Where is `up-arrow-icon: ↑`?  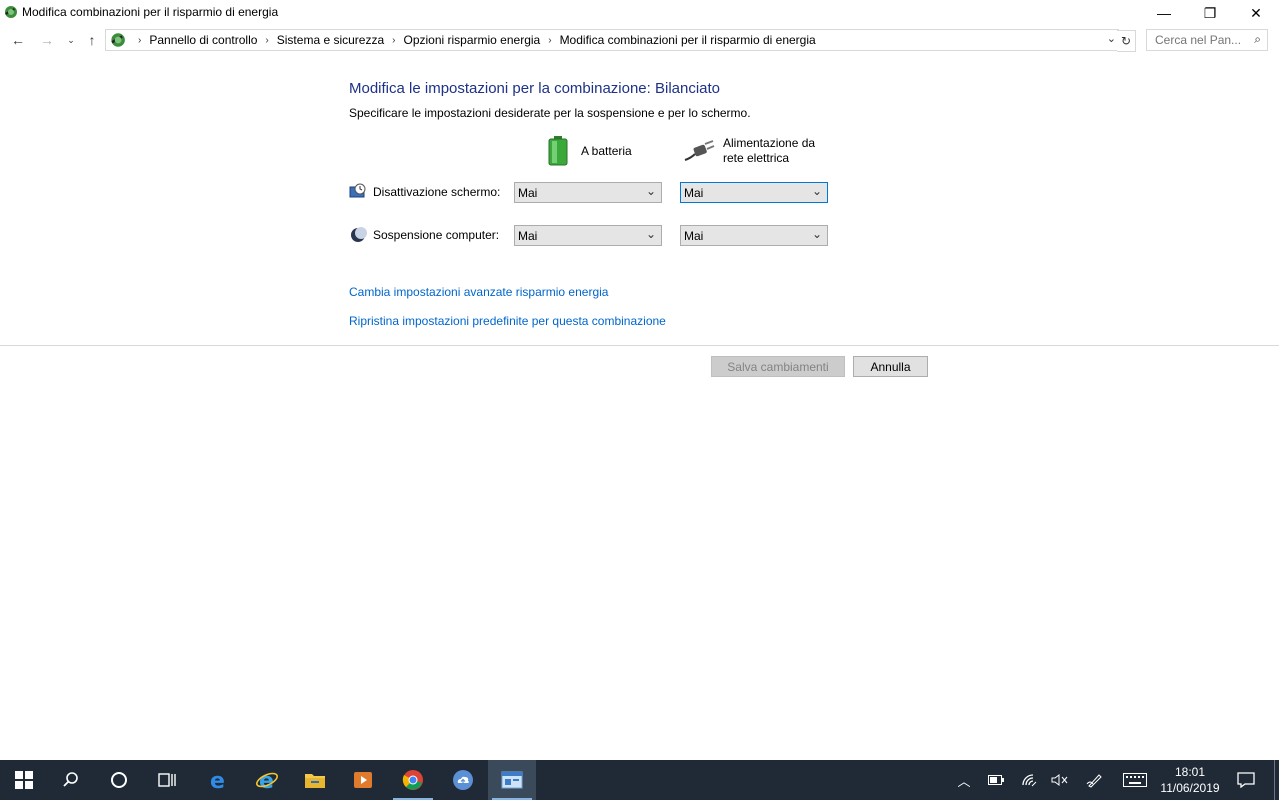 up-arrow-icon: ↑ is located at coordinates (92, 40).